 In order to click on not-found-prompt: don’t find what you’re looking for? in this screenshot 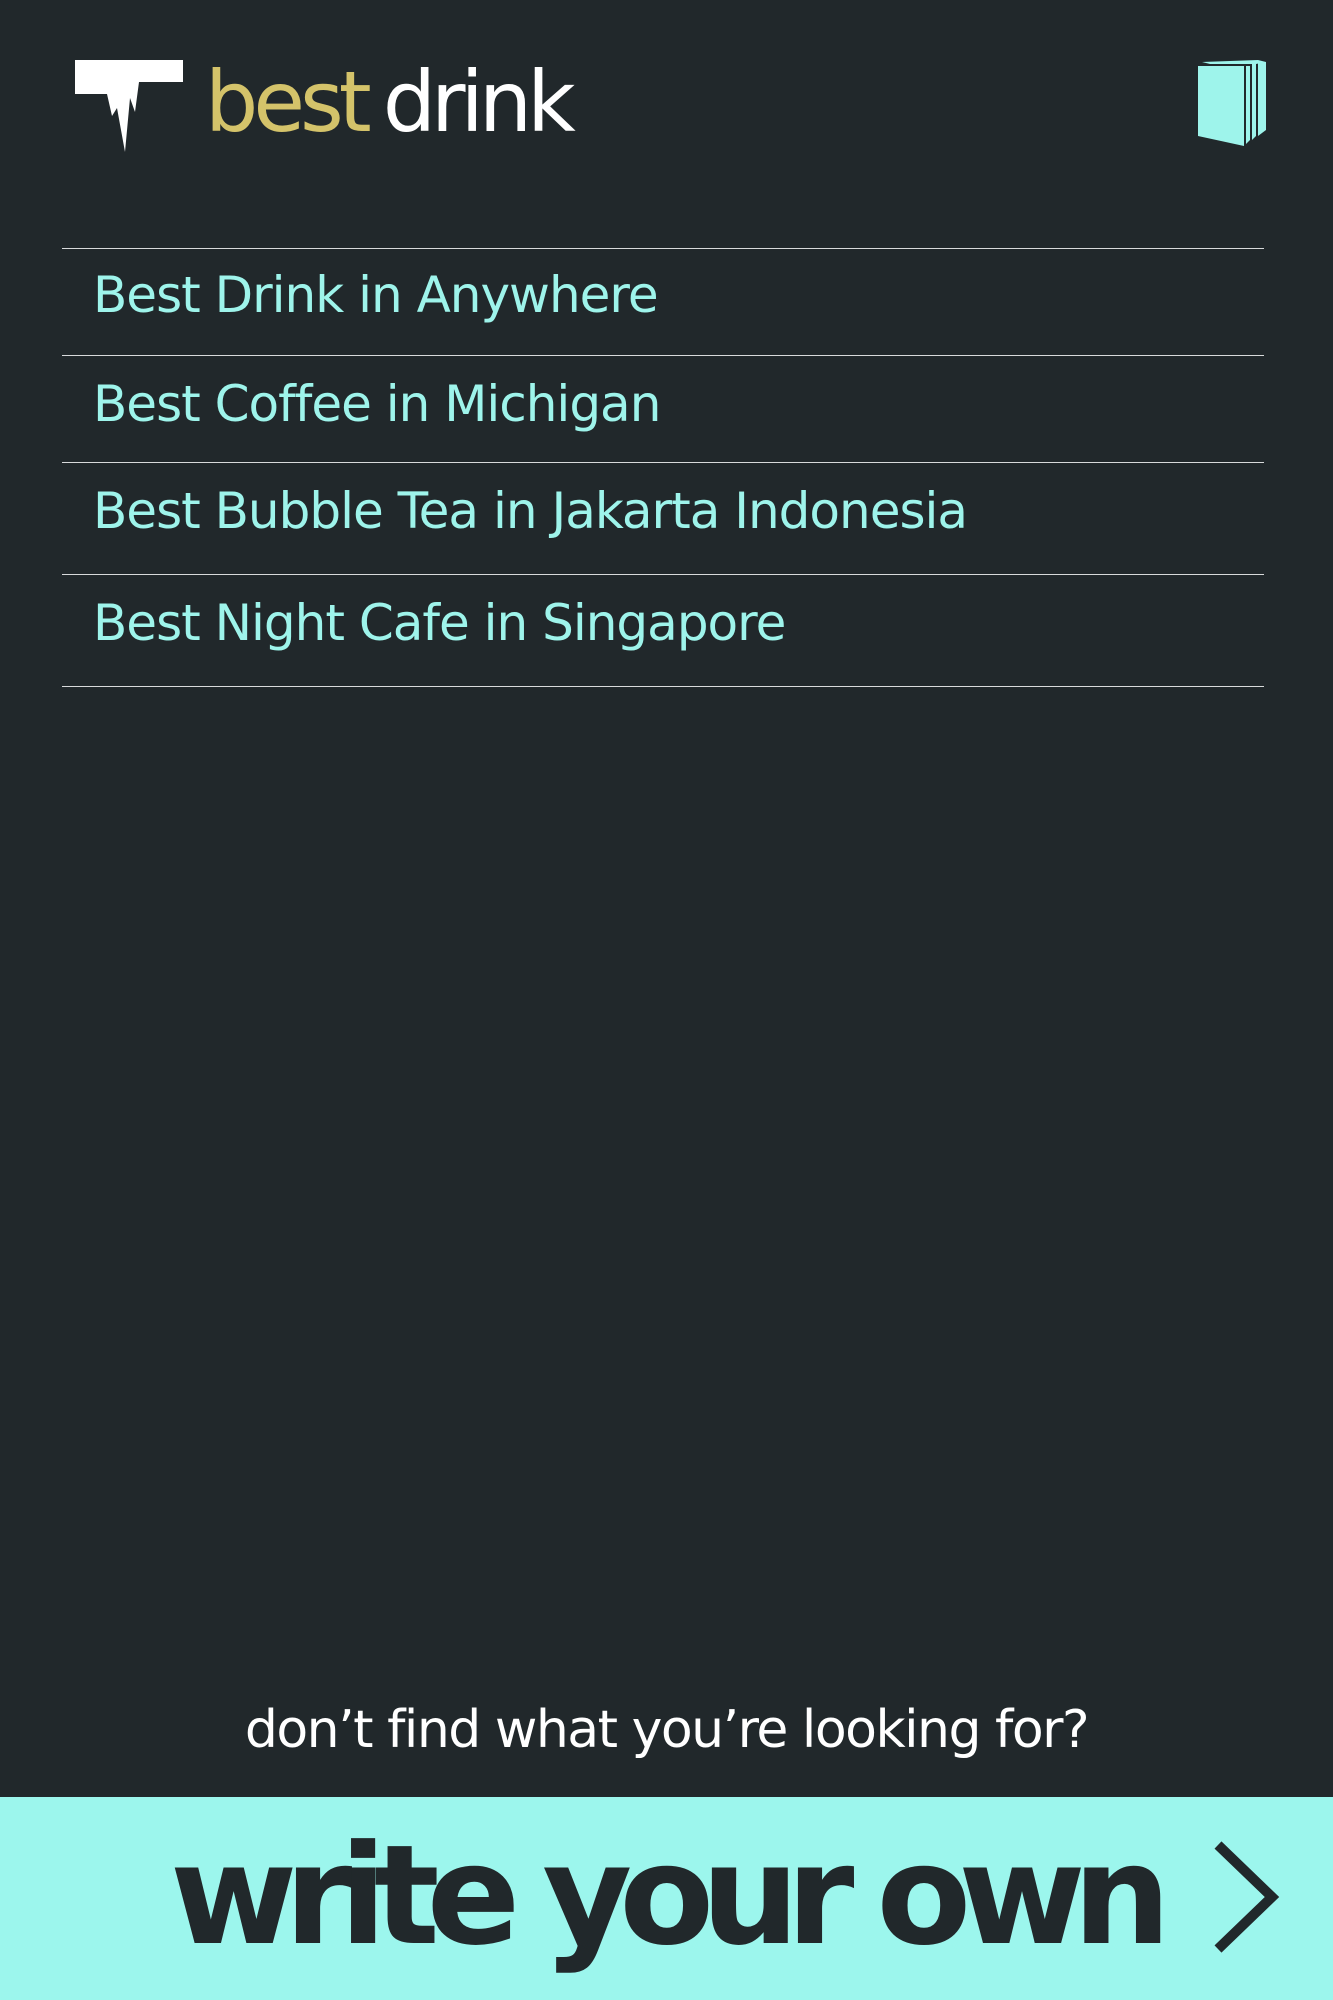, I will do `click(667, 1730)`.